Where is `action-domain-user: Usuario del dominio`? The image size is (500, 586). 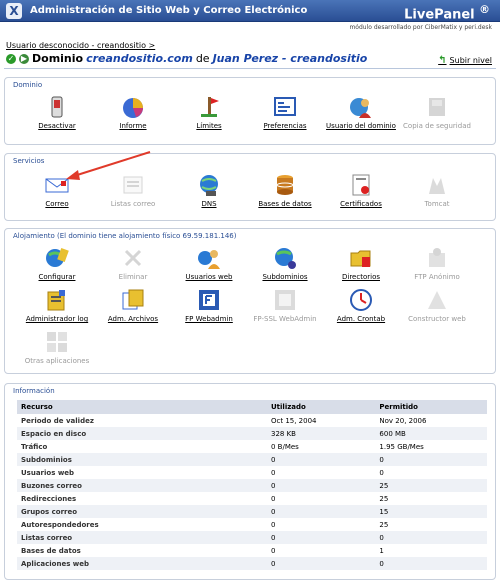
action-domain-user: Usuario del dominio is located at coordinates (361, 112).